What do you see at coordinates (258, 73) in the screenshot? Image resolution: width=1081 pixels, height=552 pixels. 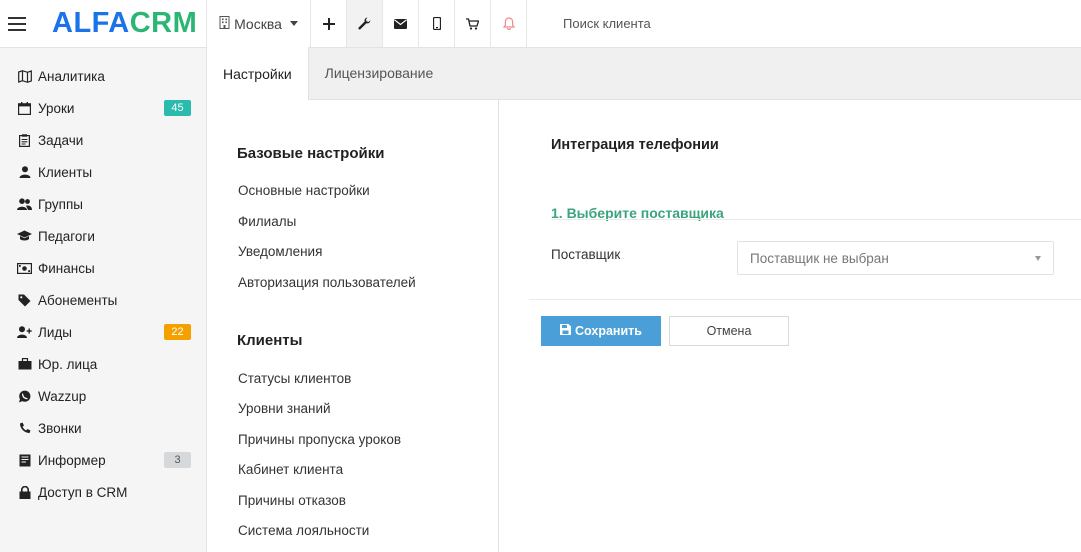 I see `tab-settings: Настройки` at bounding box center [258, 73].